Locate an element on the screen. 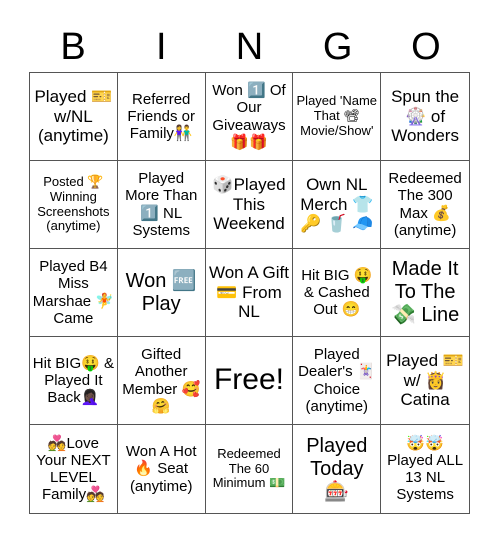 Image resolution: width=500 pixels, height=544 pixels. cell-text: Gifted Another Member 🥰🤗 is located at coordinates (161, 380).